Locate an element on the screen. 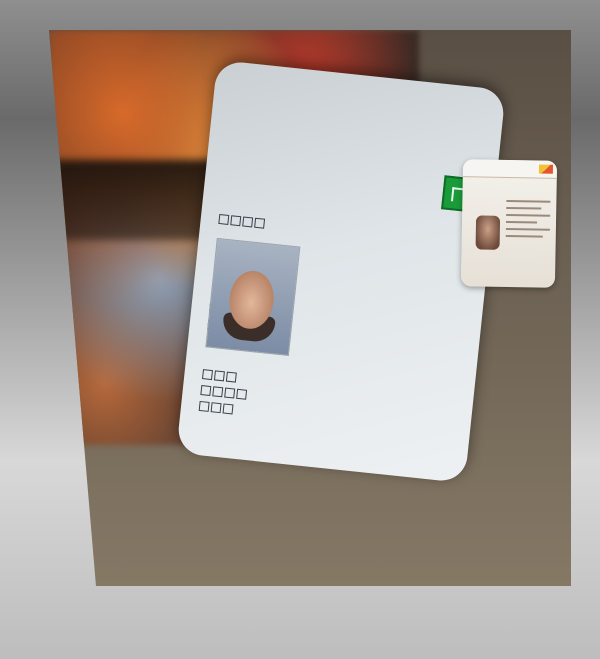 The image size is (600, 659). card-subtitle is located at coordinates (322, 448).